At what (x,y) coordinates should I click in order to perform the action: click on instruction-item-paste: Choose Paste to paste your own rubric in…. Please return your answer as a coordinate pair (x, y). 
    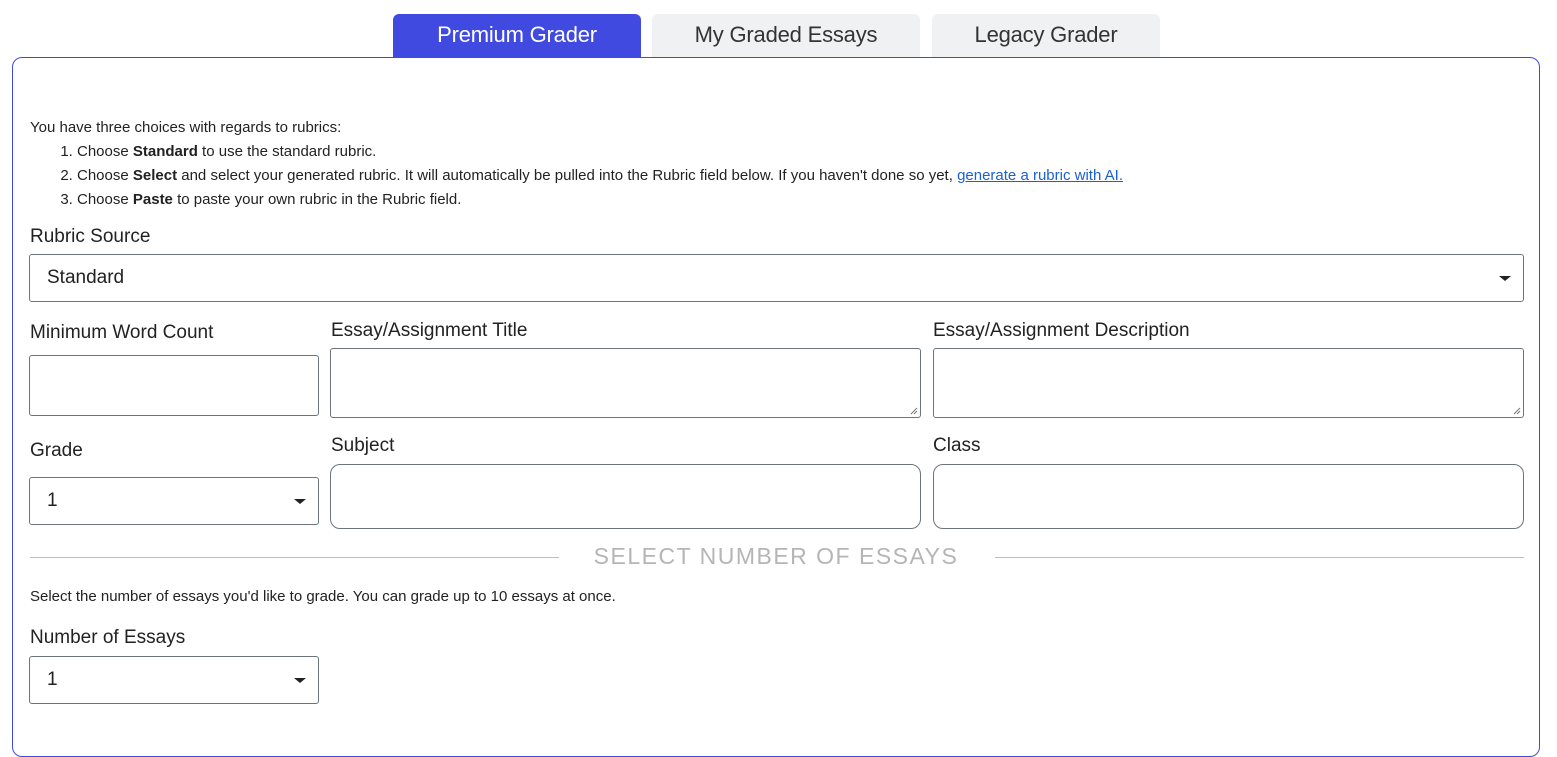
    Looking at the image, I should click on (600, 200).